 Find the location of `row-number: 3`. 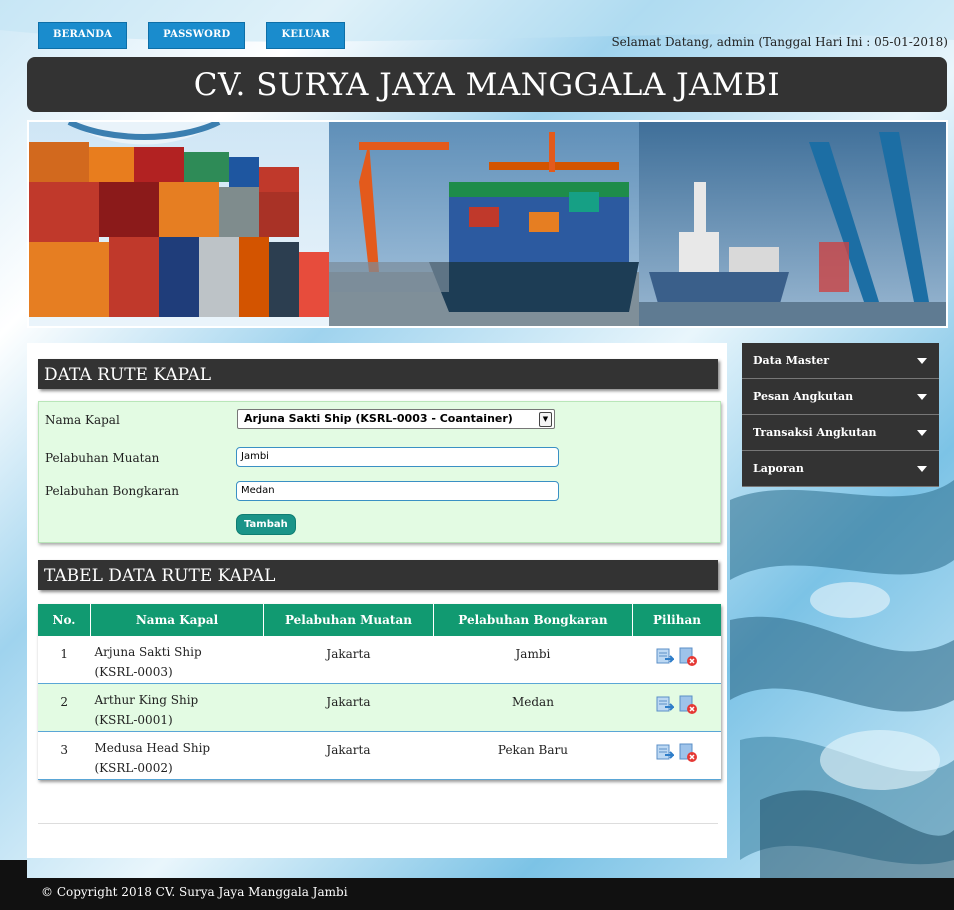

row-number: 3 is located at coordinates (64, 755).